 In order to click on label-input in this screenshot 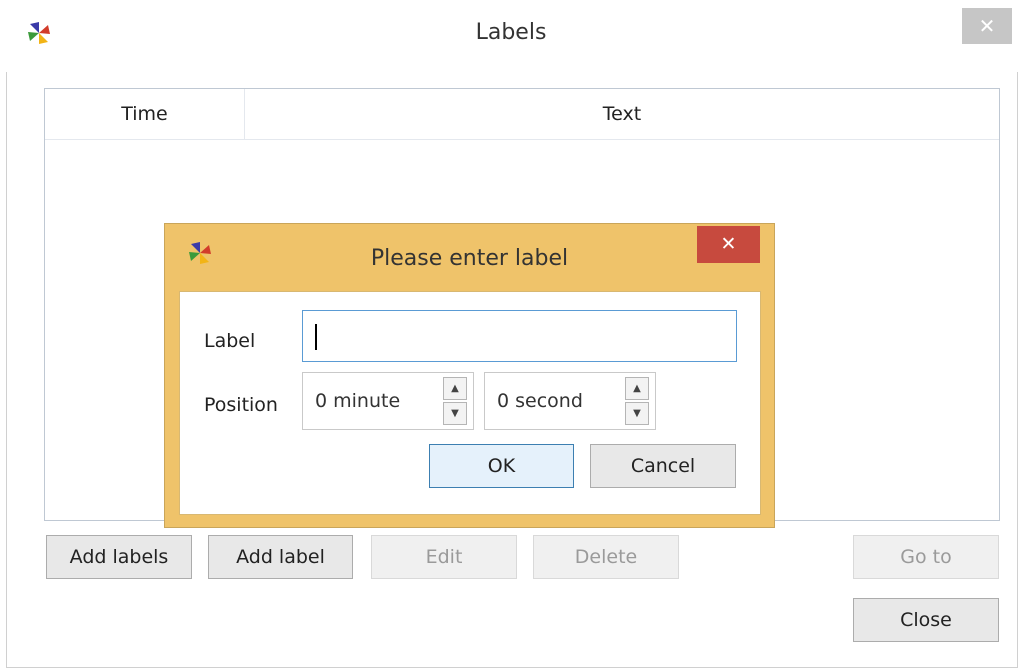, I will do `click(519, 336)`.